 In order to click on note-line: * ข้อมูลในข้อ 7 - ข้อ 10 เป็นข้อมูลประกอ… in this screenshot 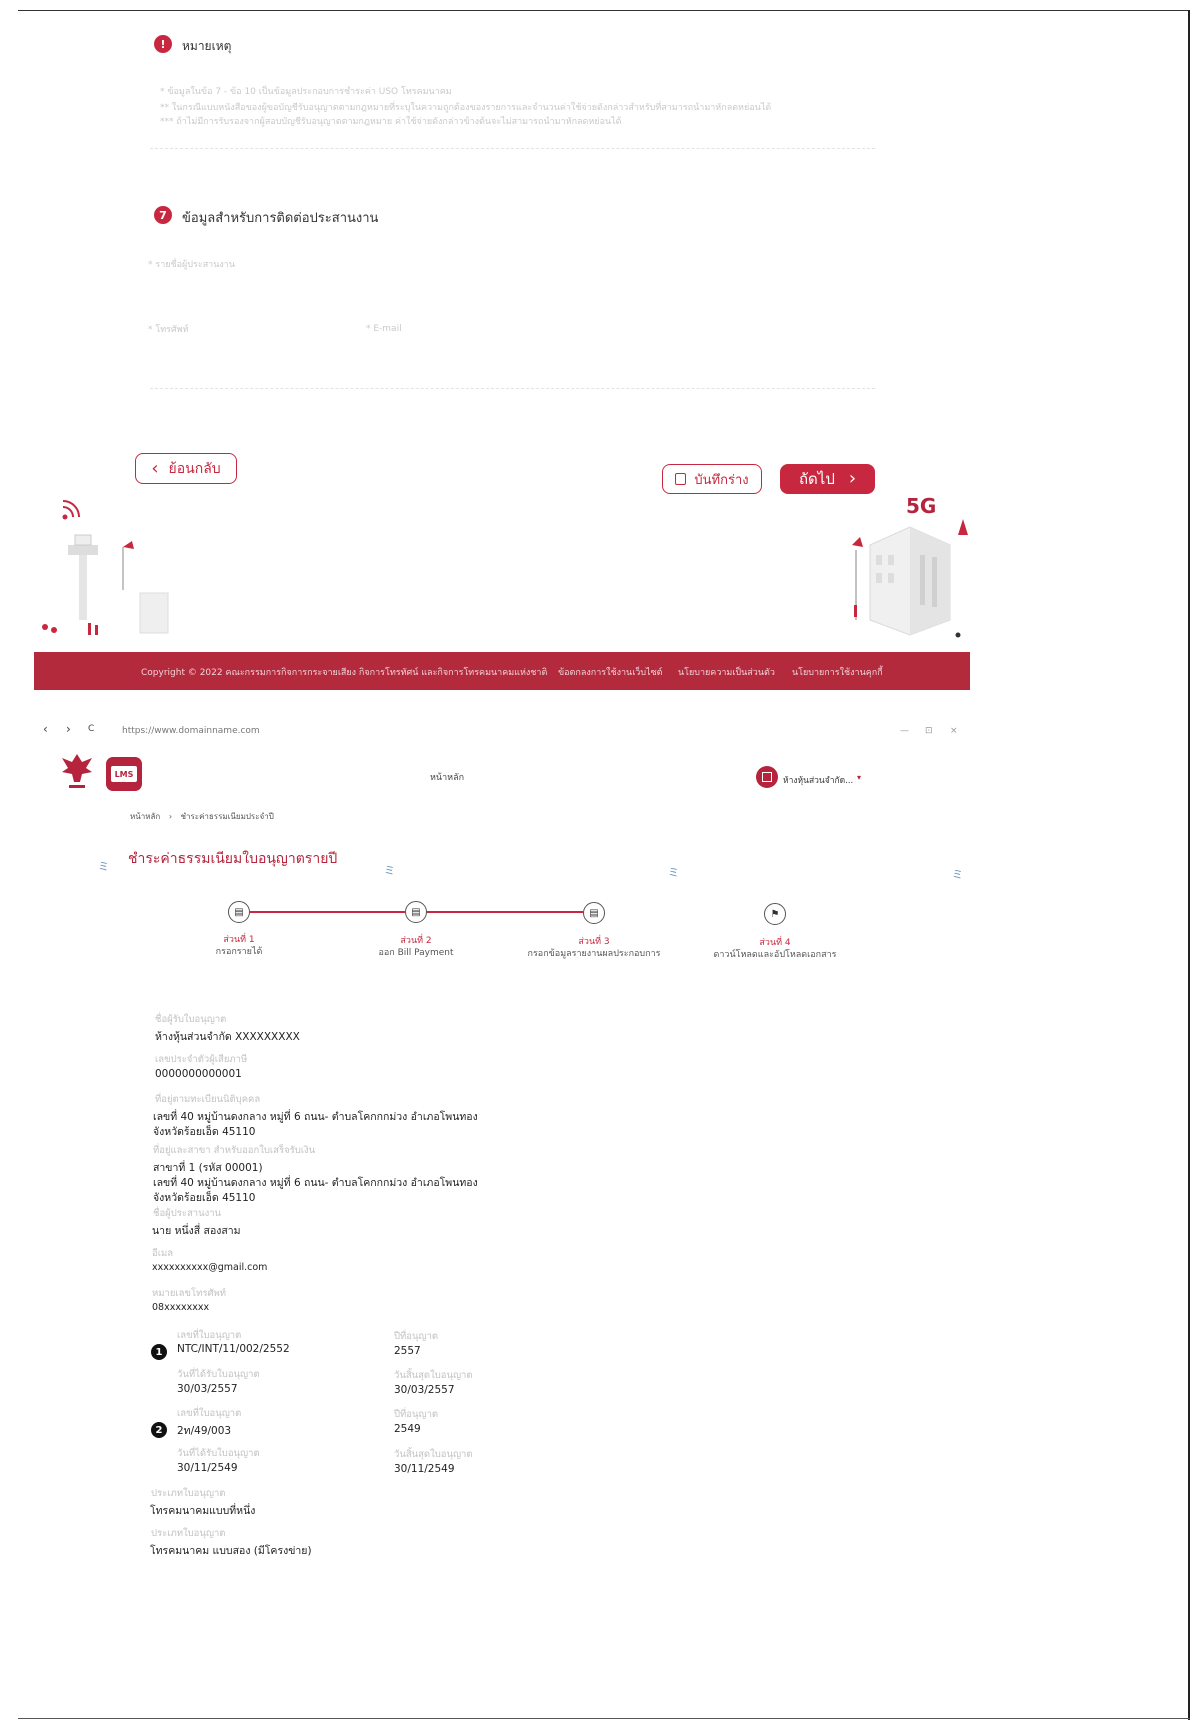, I will do `click(306, 92)`.